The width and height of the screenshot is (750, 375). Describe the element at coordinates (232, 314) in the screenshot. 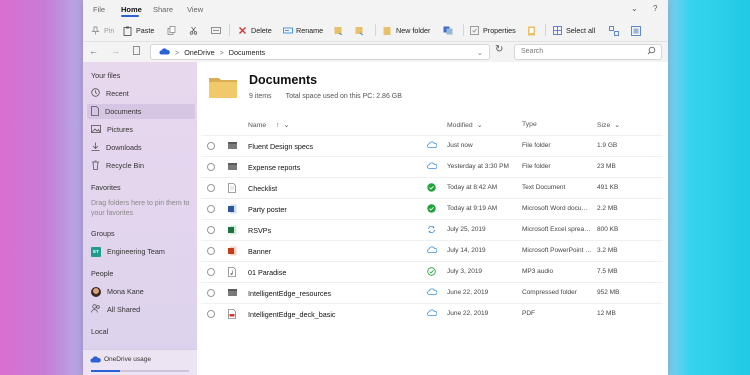

I see `pdf-file-icon` at that location.